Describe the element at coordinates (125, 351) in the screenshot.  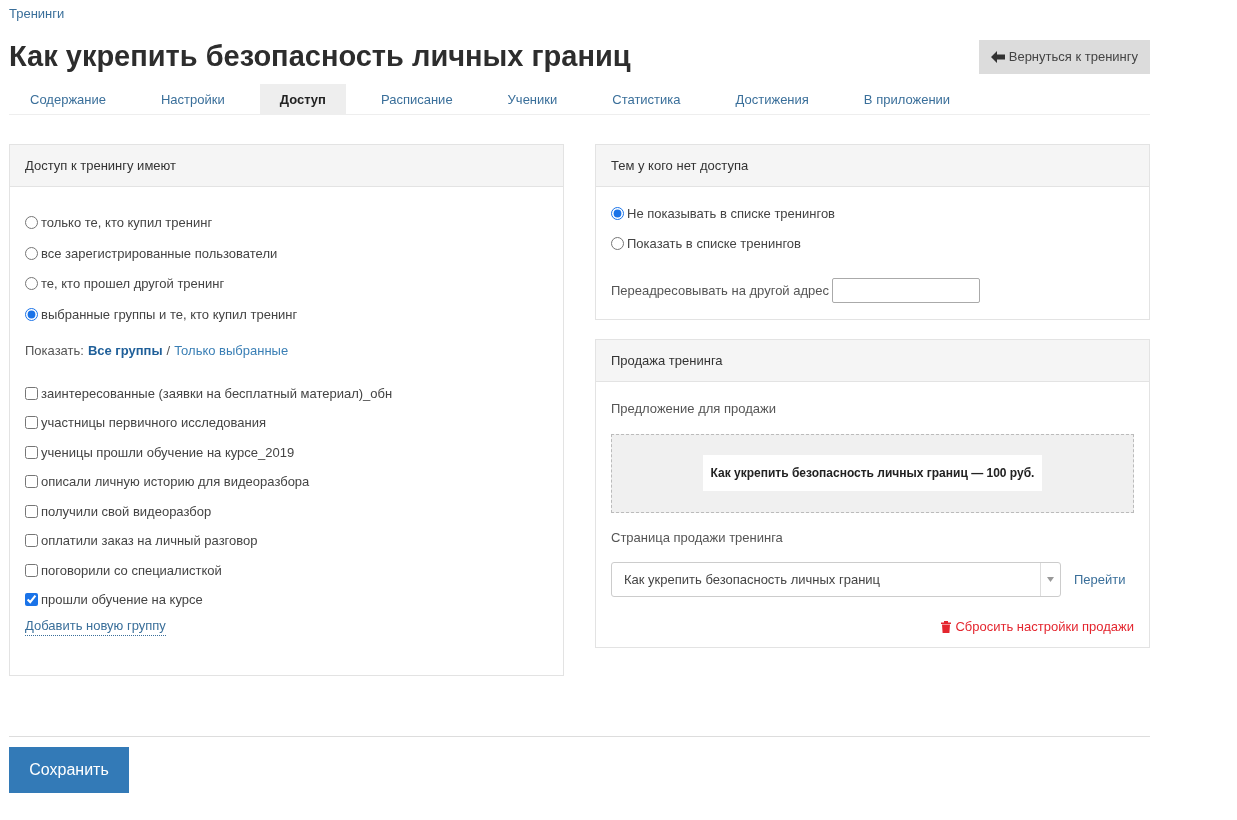
I see `filter-link: Все группы` at that location.